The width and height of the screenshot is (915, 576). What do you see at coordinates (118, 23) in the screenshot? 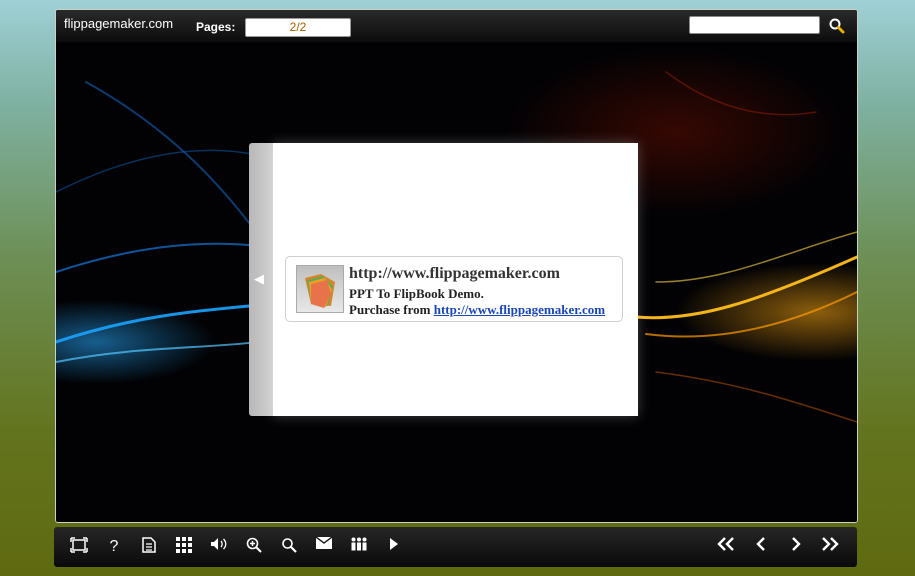
I see `brand-logo-text: flippagemaker.com` at bounding box center [118, 23].